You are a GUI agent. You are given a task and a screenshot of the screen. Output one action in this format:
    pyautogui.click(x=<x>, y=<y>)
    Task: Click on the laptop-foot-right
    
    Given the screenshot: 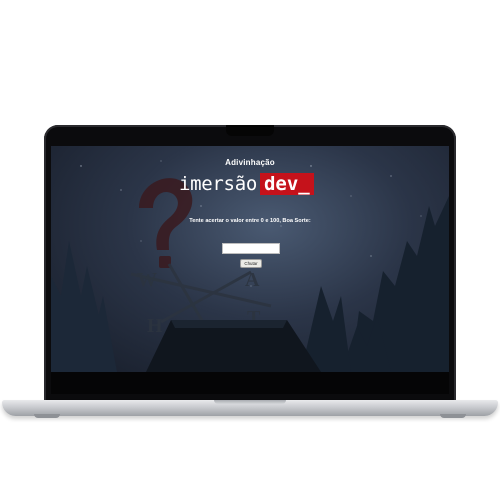 What is the action you would take?
    pyautogui.click(x=453, y=416)
    